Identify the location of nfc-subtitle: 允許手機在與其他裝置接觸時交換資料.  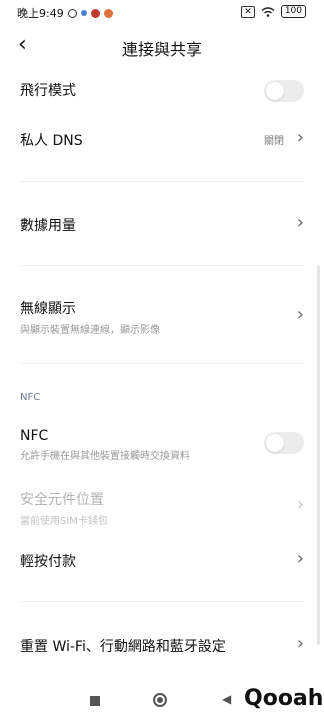
(105, 456).